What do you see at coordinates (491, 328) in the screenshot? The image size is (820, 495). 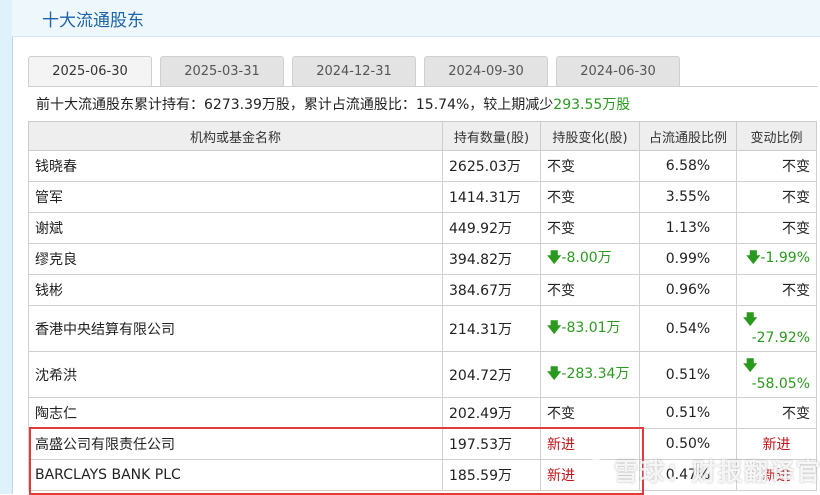 I see `holder-qty: 214.31万` at bounding box center [491, 328].